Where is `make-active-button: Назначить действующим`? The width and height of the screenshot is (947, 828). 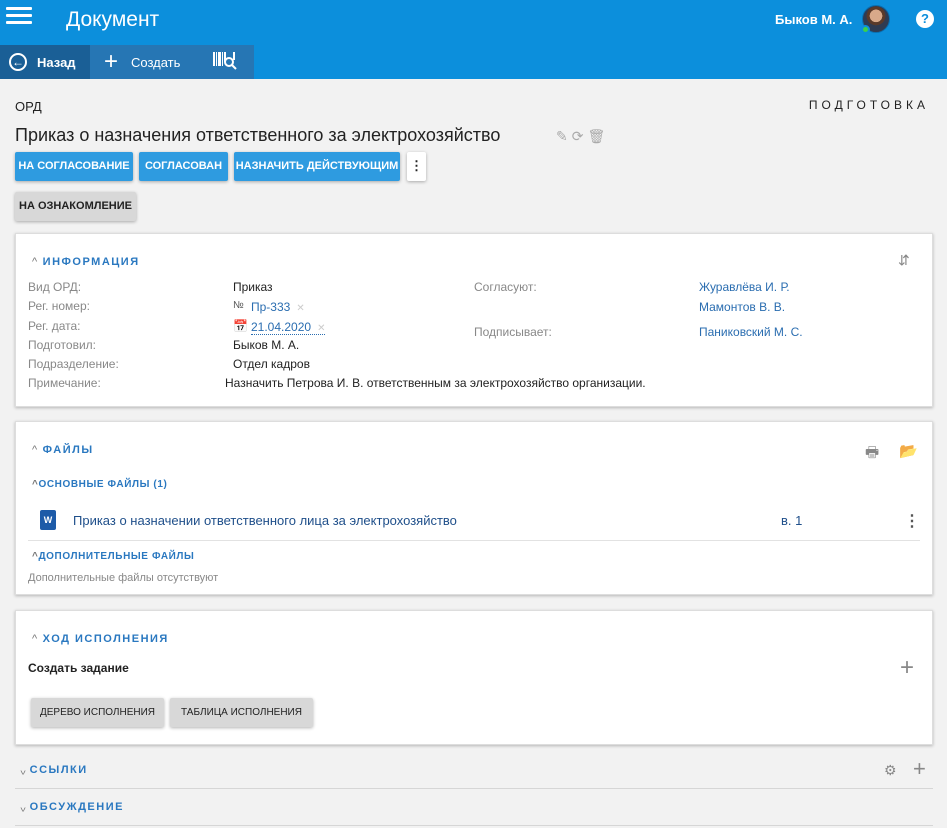 make-active-button: Назначить действующим is located at coordinates (317, 166).